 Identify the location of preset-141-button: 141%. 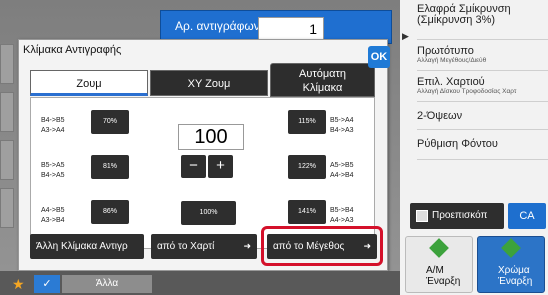
(307, 212).